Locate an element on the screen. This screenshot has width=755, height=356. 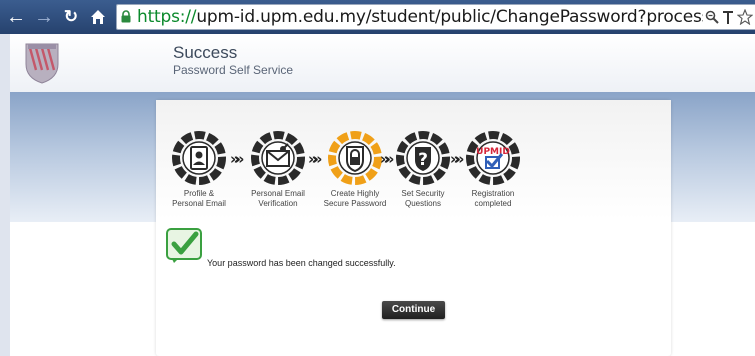
success-check-icon is located at coordinates (184, 245).